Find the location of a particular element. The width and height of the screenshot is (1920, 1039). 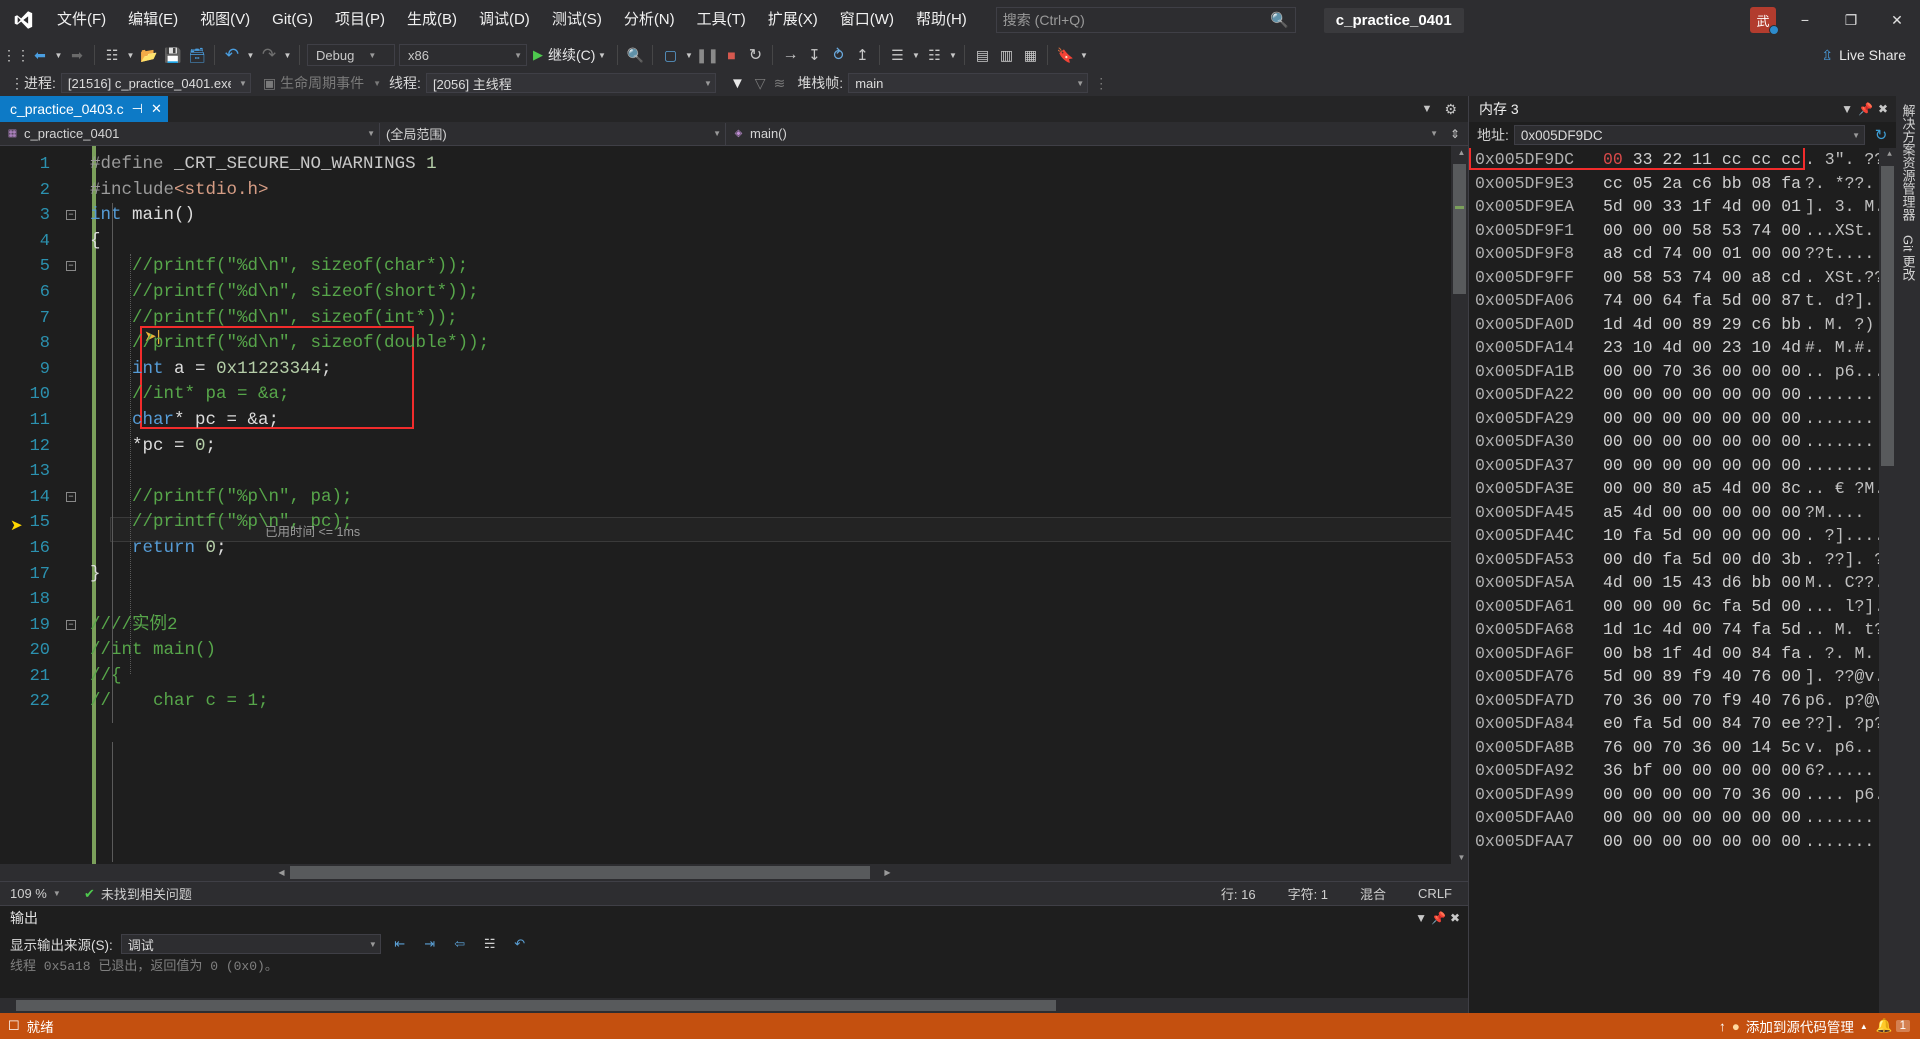

code-line: 11 char* pc = &a; is located at coordinates (734, 421).